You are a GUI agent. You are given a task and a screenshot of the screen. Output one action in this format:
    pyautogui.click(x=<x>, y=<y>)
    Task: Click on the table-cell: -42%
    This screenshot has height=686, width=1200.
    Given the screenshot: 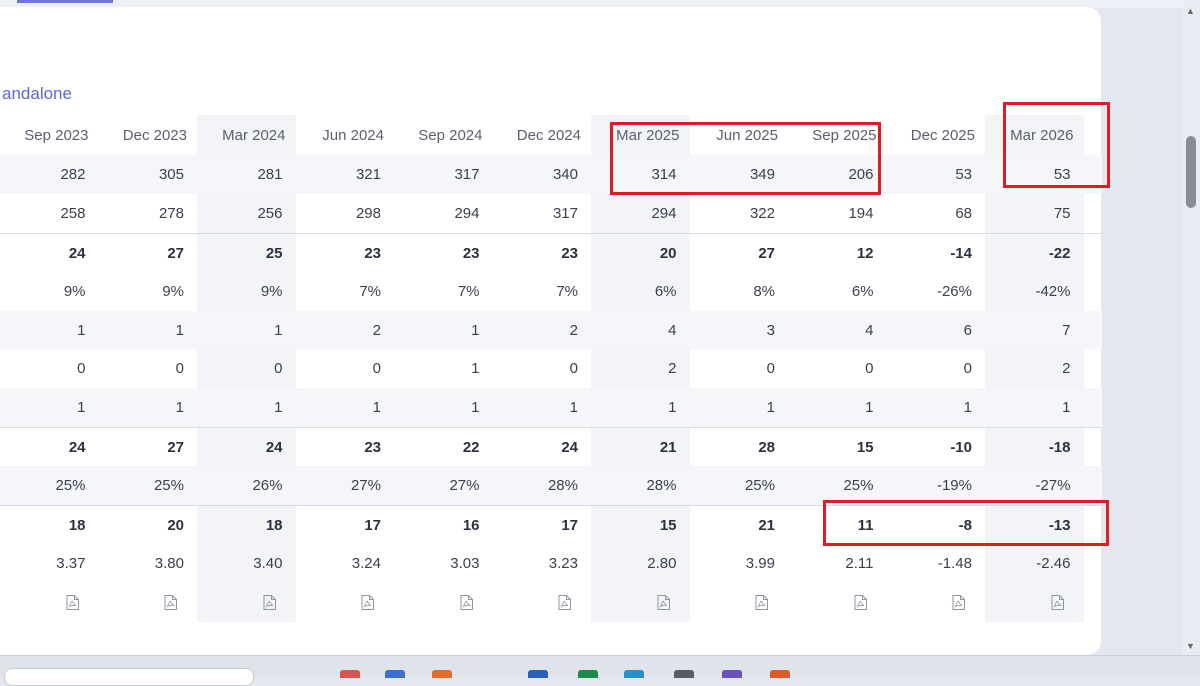 What is the action you would take?
    pyautogui.click(x=1053, y=291)
    